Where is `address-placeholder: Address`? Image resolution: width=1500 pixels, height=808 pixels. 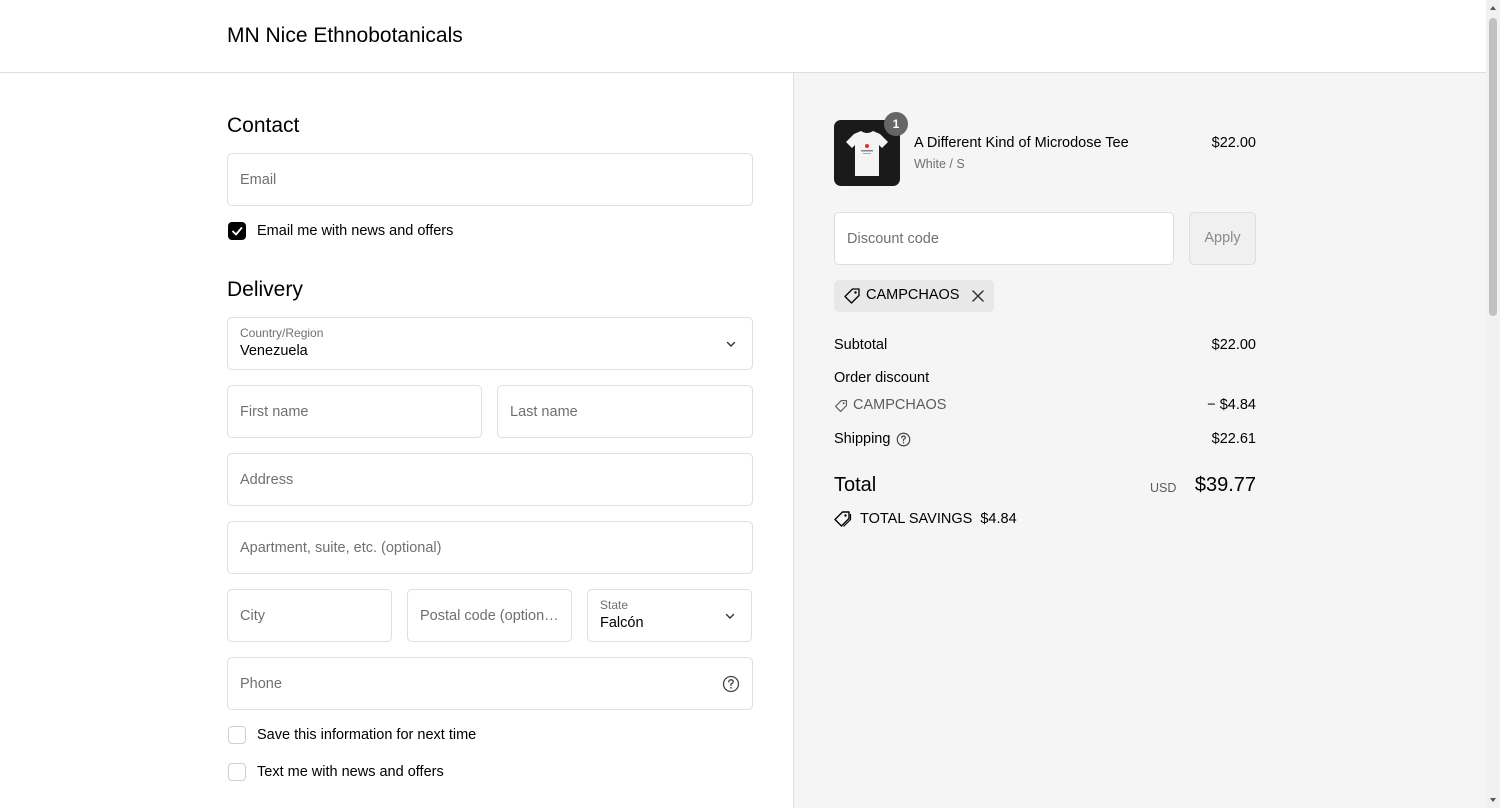
address-placeholder: Address is located at coordinates (267, 479).